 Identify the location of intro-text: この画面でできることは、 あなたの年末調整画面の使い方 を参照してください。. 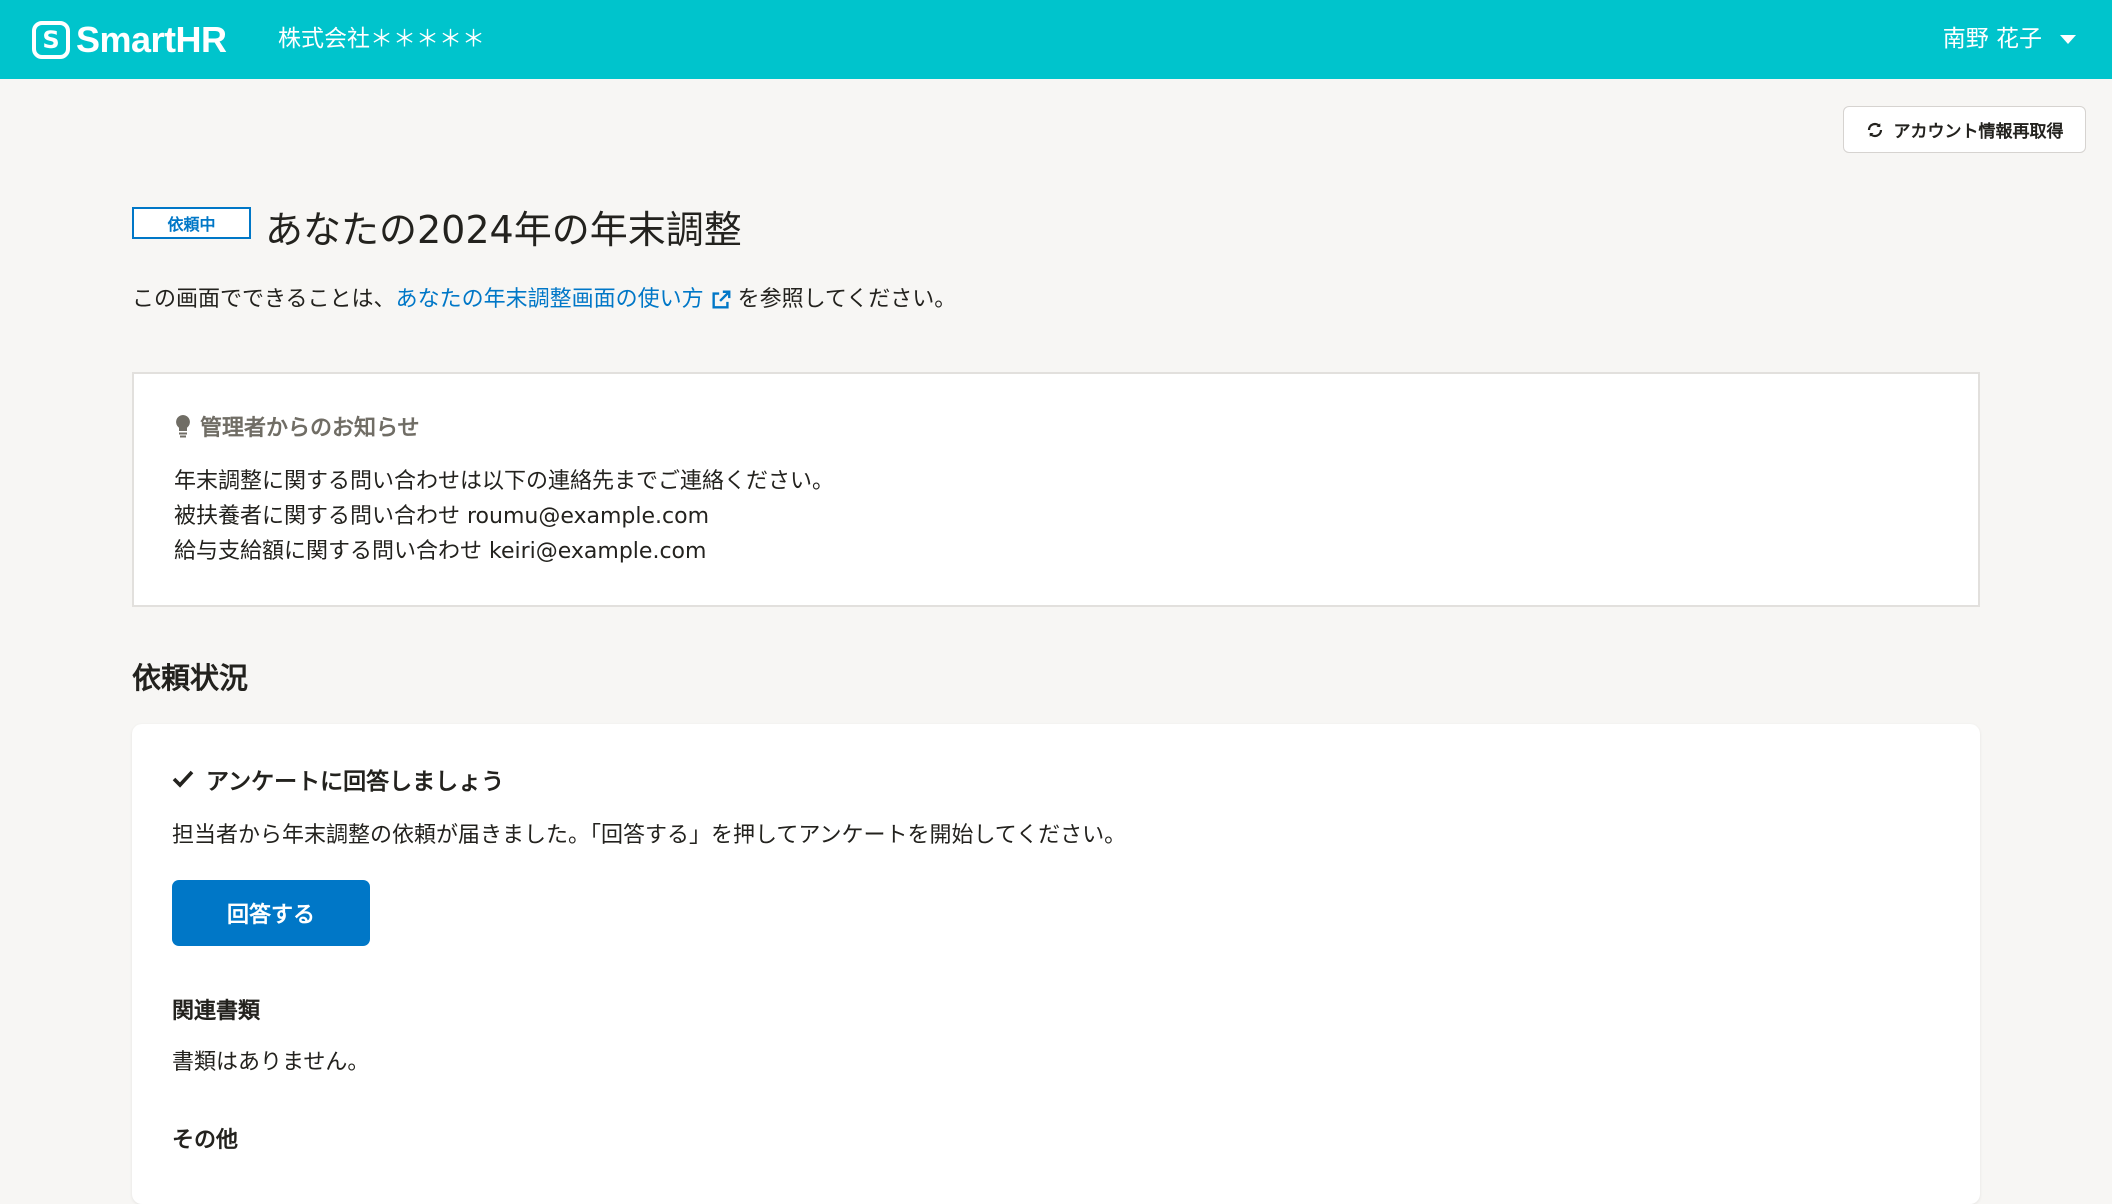
(544, 300).